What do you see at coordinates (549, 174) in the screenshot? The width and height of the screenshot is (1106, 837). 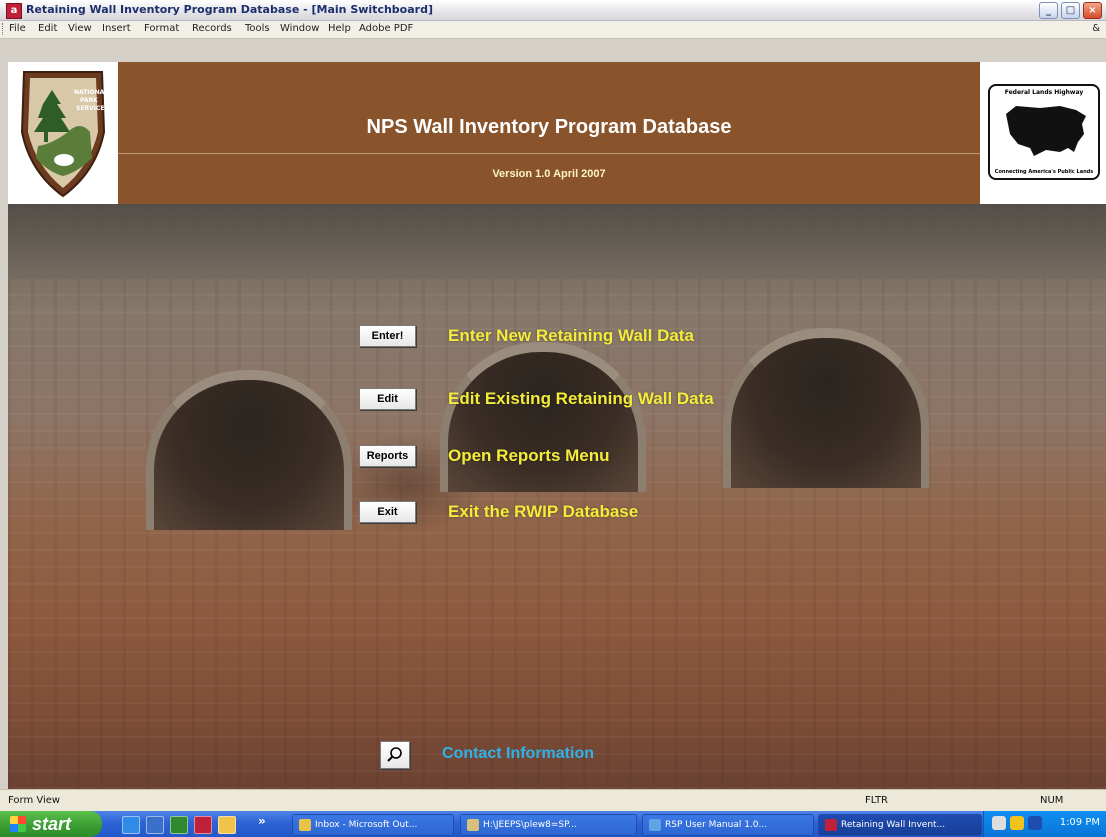 I see `version-text: Version 1.0 April 2007` at bounding box center [549, 174].